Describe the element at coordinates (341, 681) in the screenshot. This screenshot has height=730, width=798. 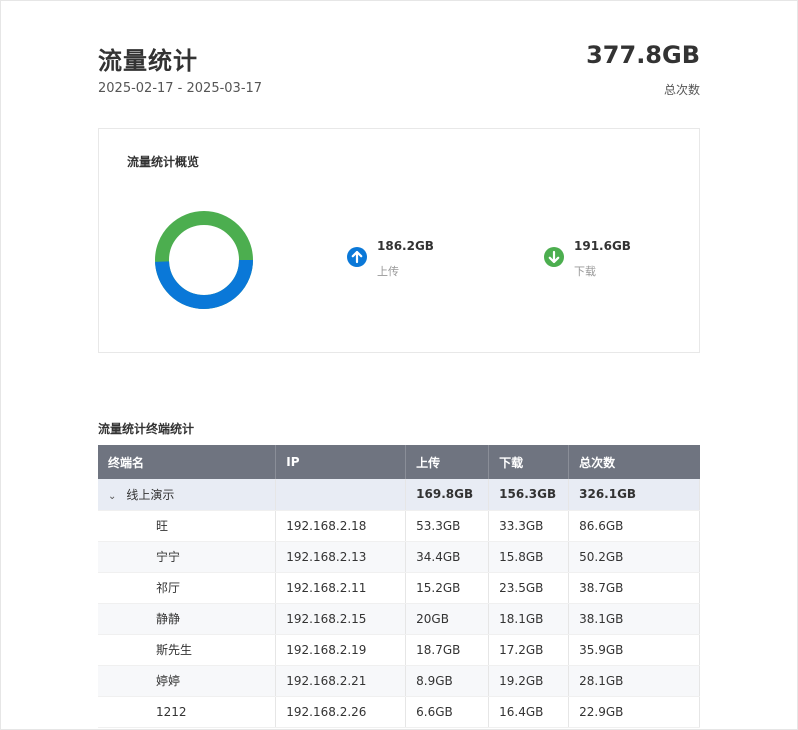
I see `ip-cell: 192.168.2.21` at that location.